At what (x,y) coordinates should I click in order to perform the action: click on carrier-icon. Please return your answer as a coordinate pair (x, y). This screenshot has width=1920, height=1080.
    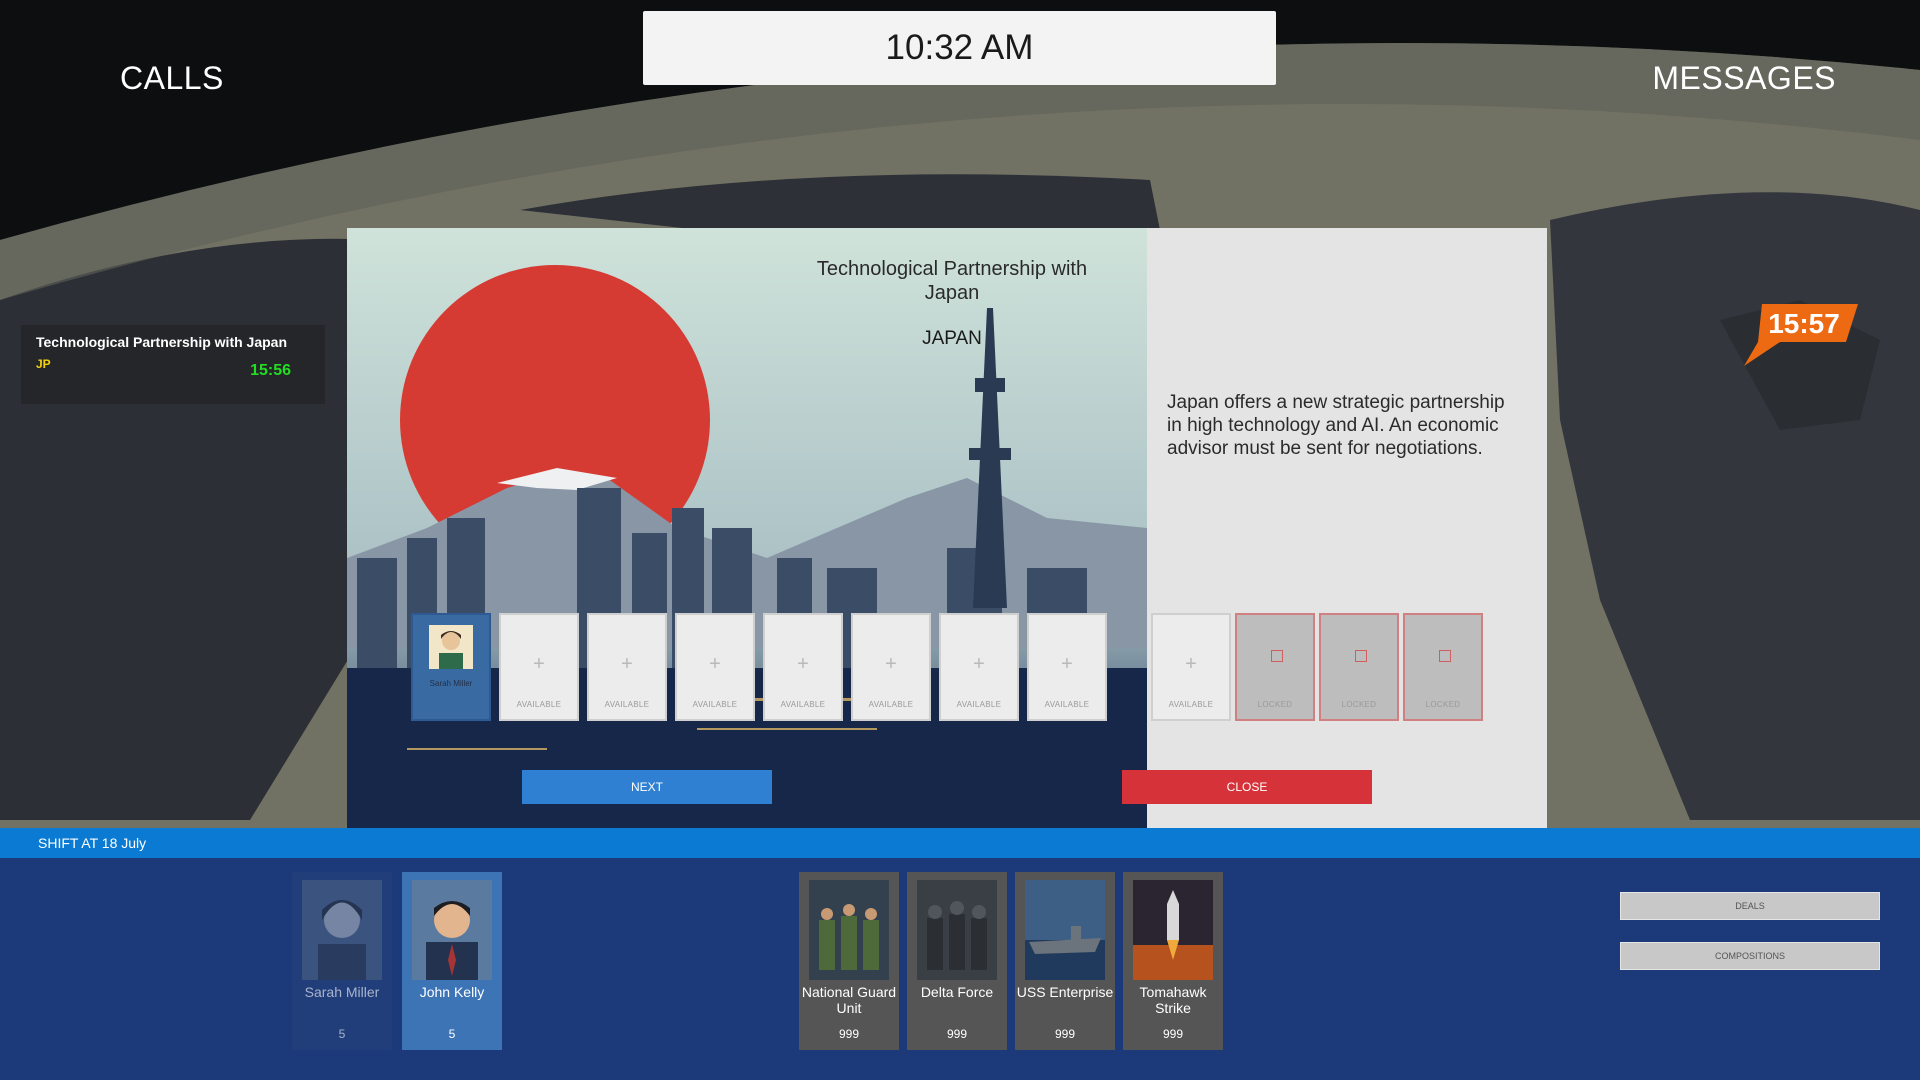
    Looking at the image, I should click on (1065, 930).